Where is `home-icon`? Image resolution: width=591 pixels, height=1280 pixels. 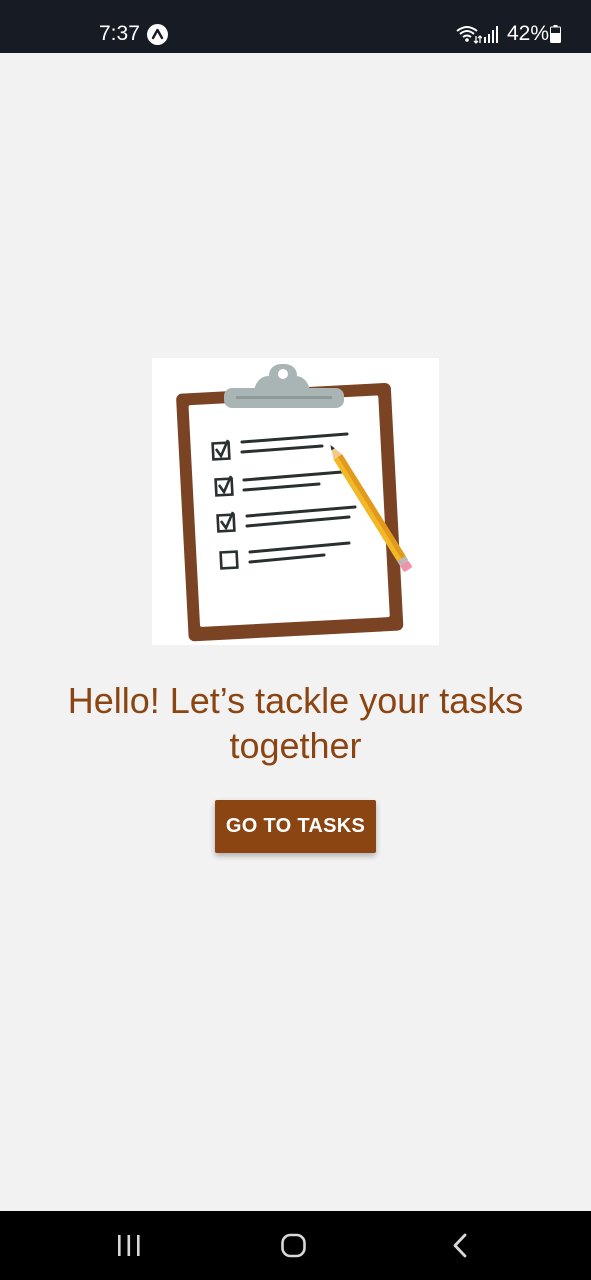 home-icon is located at coordinates (294, 1246).